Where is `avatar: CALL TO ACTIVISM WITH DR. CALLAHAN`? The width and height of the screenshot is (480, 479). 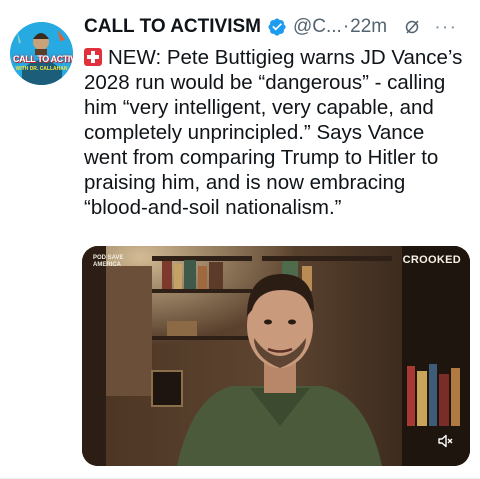 avatar: CALL TO ACTIVISM WITH DR. CALLAHAN is located at coordinates (41, 53).